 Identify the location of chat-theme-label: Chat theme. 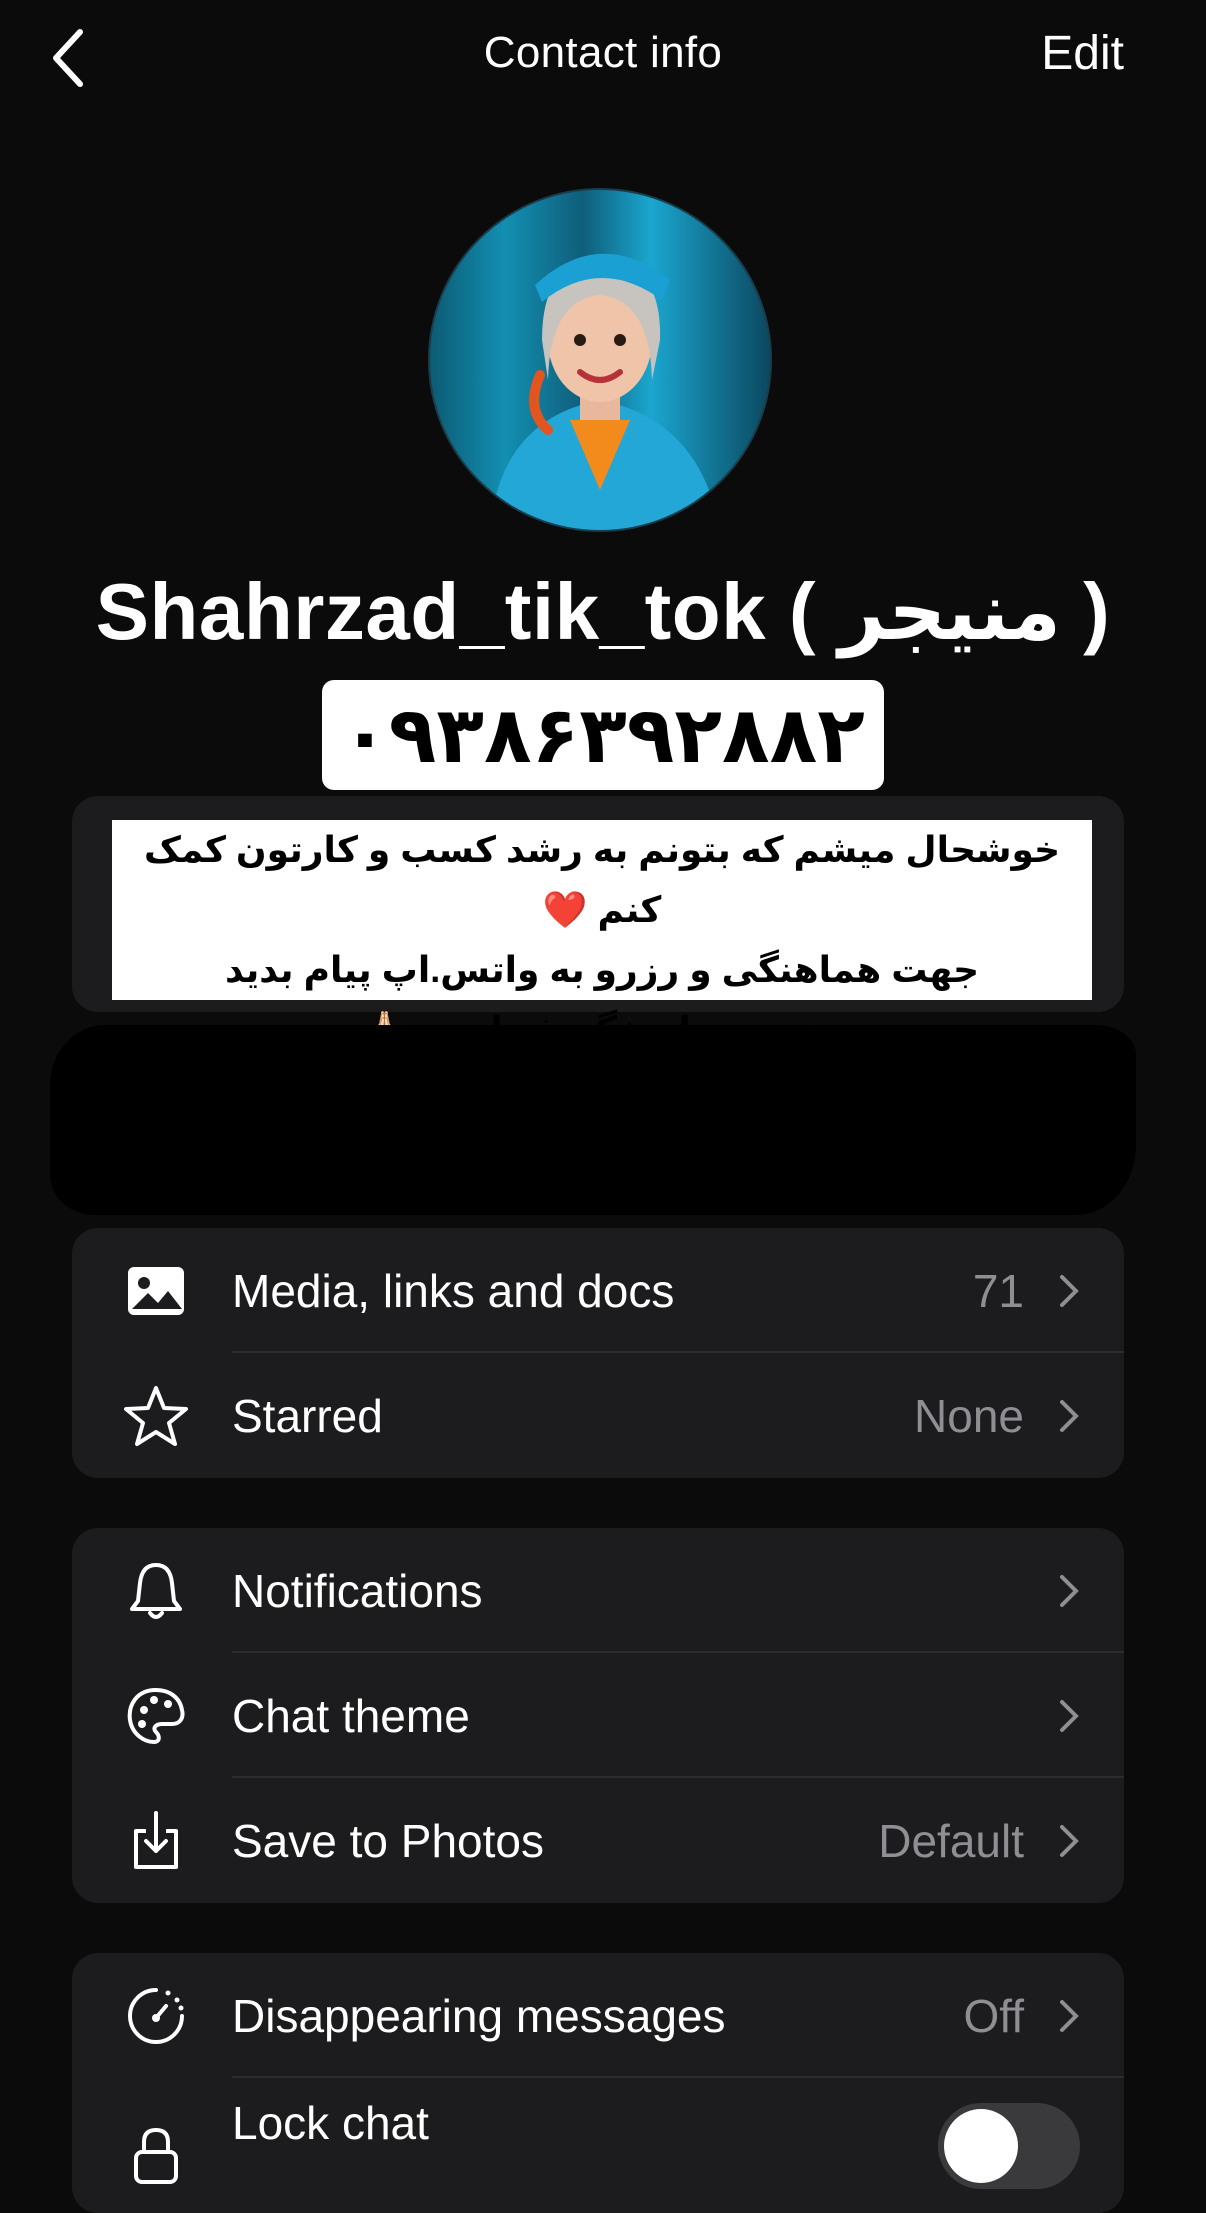
(351, 1715).